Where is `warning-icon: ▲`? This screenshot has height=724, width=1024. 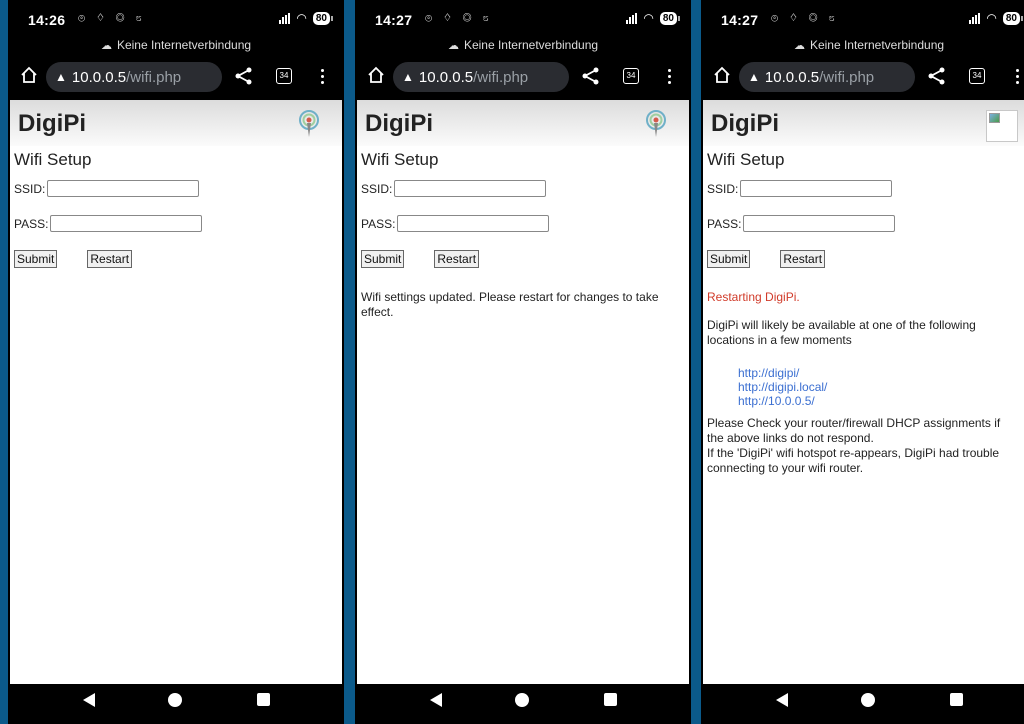
warning-icon: ▲ is located at coordinates (61, 77).